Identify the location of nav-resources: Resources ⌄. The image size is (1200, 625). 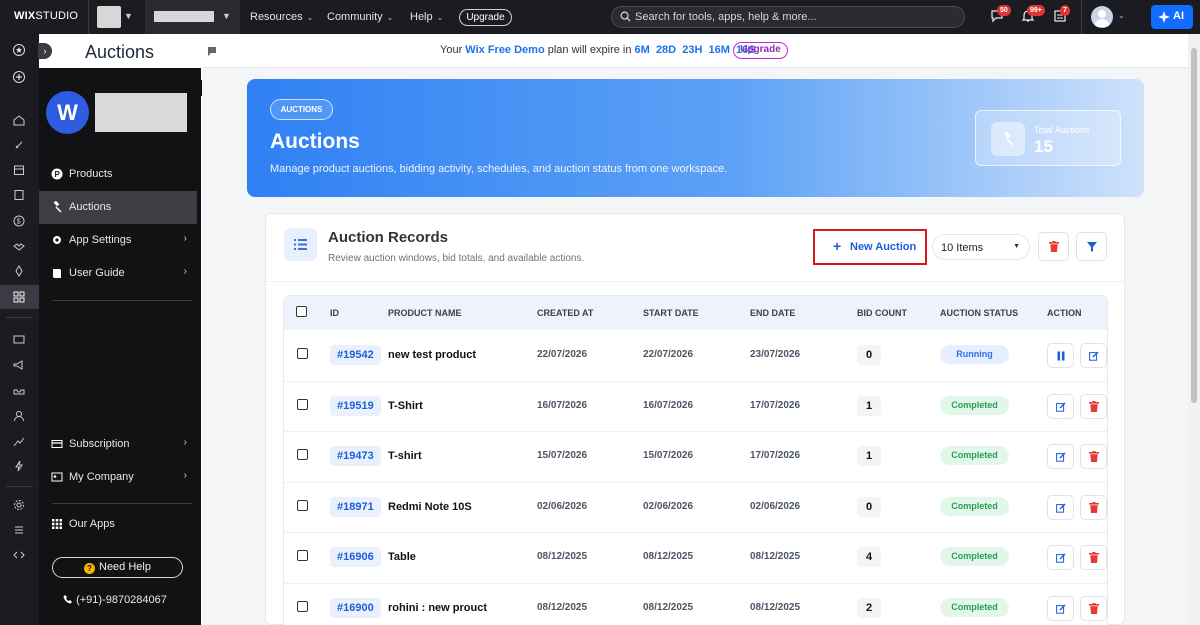
(281, 17).